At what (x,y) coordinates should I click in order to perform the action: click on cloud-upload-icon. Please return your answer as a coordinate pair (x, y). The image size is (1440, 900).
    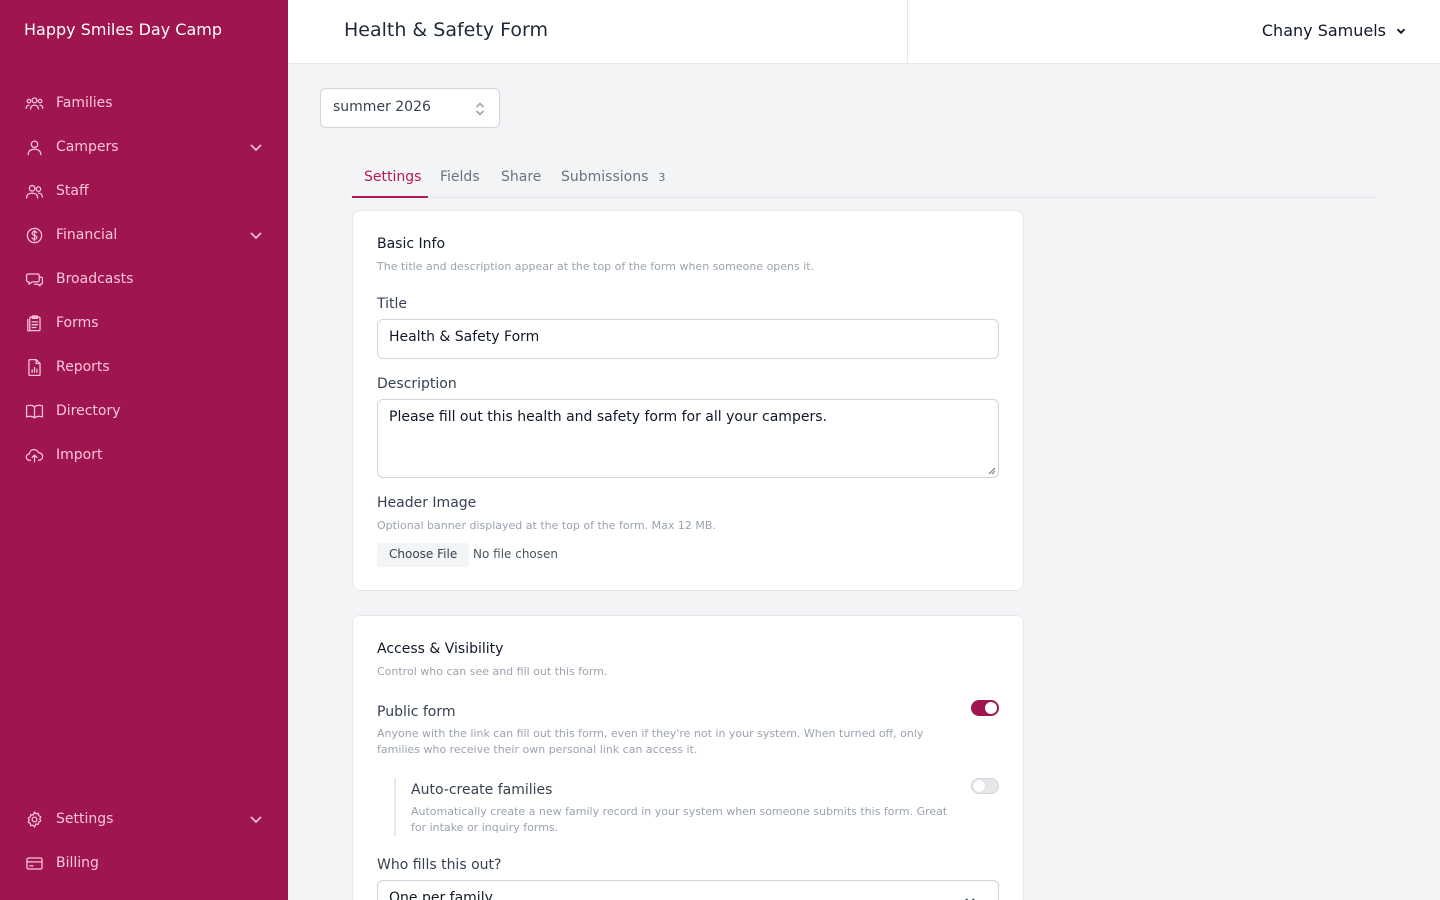
    Looking at the image, I should click on (34, 455).